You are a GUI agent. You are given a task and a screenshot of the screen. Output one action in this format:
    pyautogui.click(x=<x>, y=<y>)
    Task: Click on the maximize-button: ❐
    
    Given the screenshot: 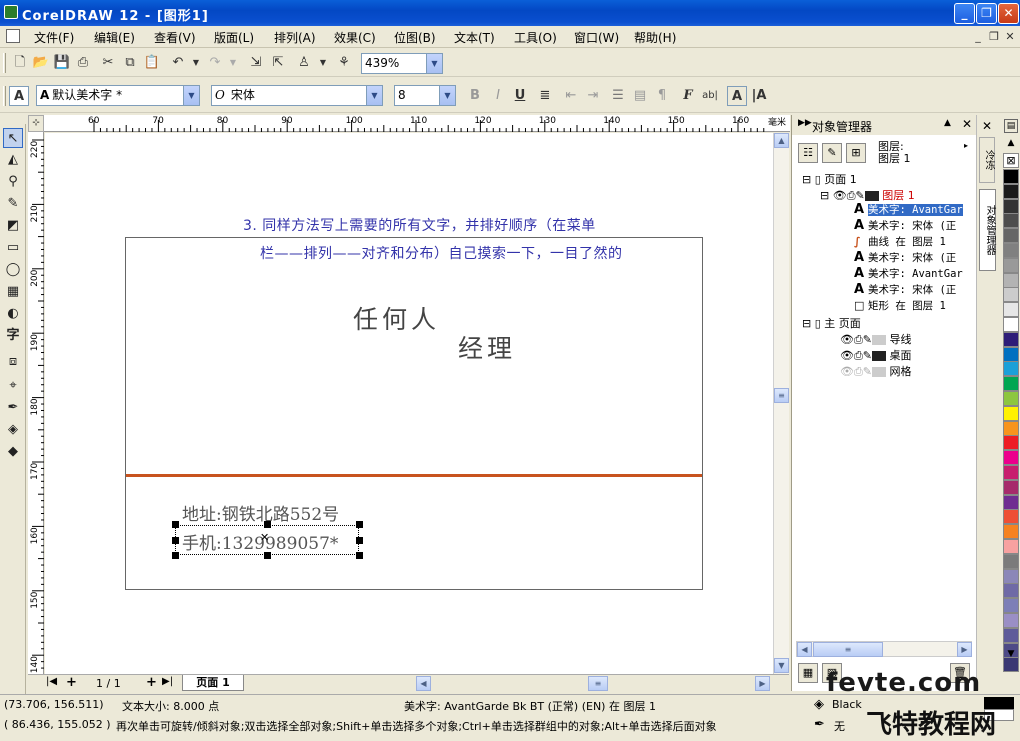 What is the action you would take?
    pyautogui.click(x=986, y=13)
    